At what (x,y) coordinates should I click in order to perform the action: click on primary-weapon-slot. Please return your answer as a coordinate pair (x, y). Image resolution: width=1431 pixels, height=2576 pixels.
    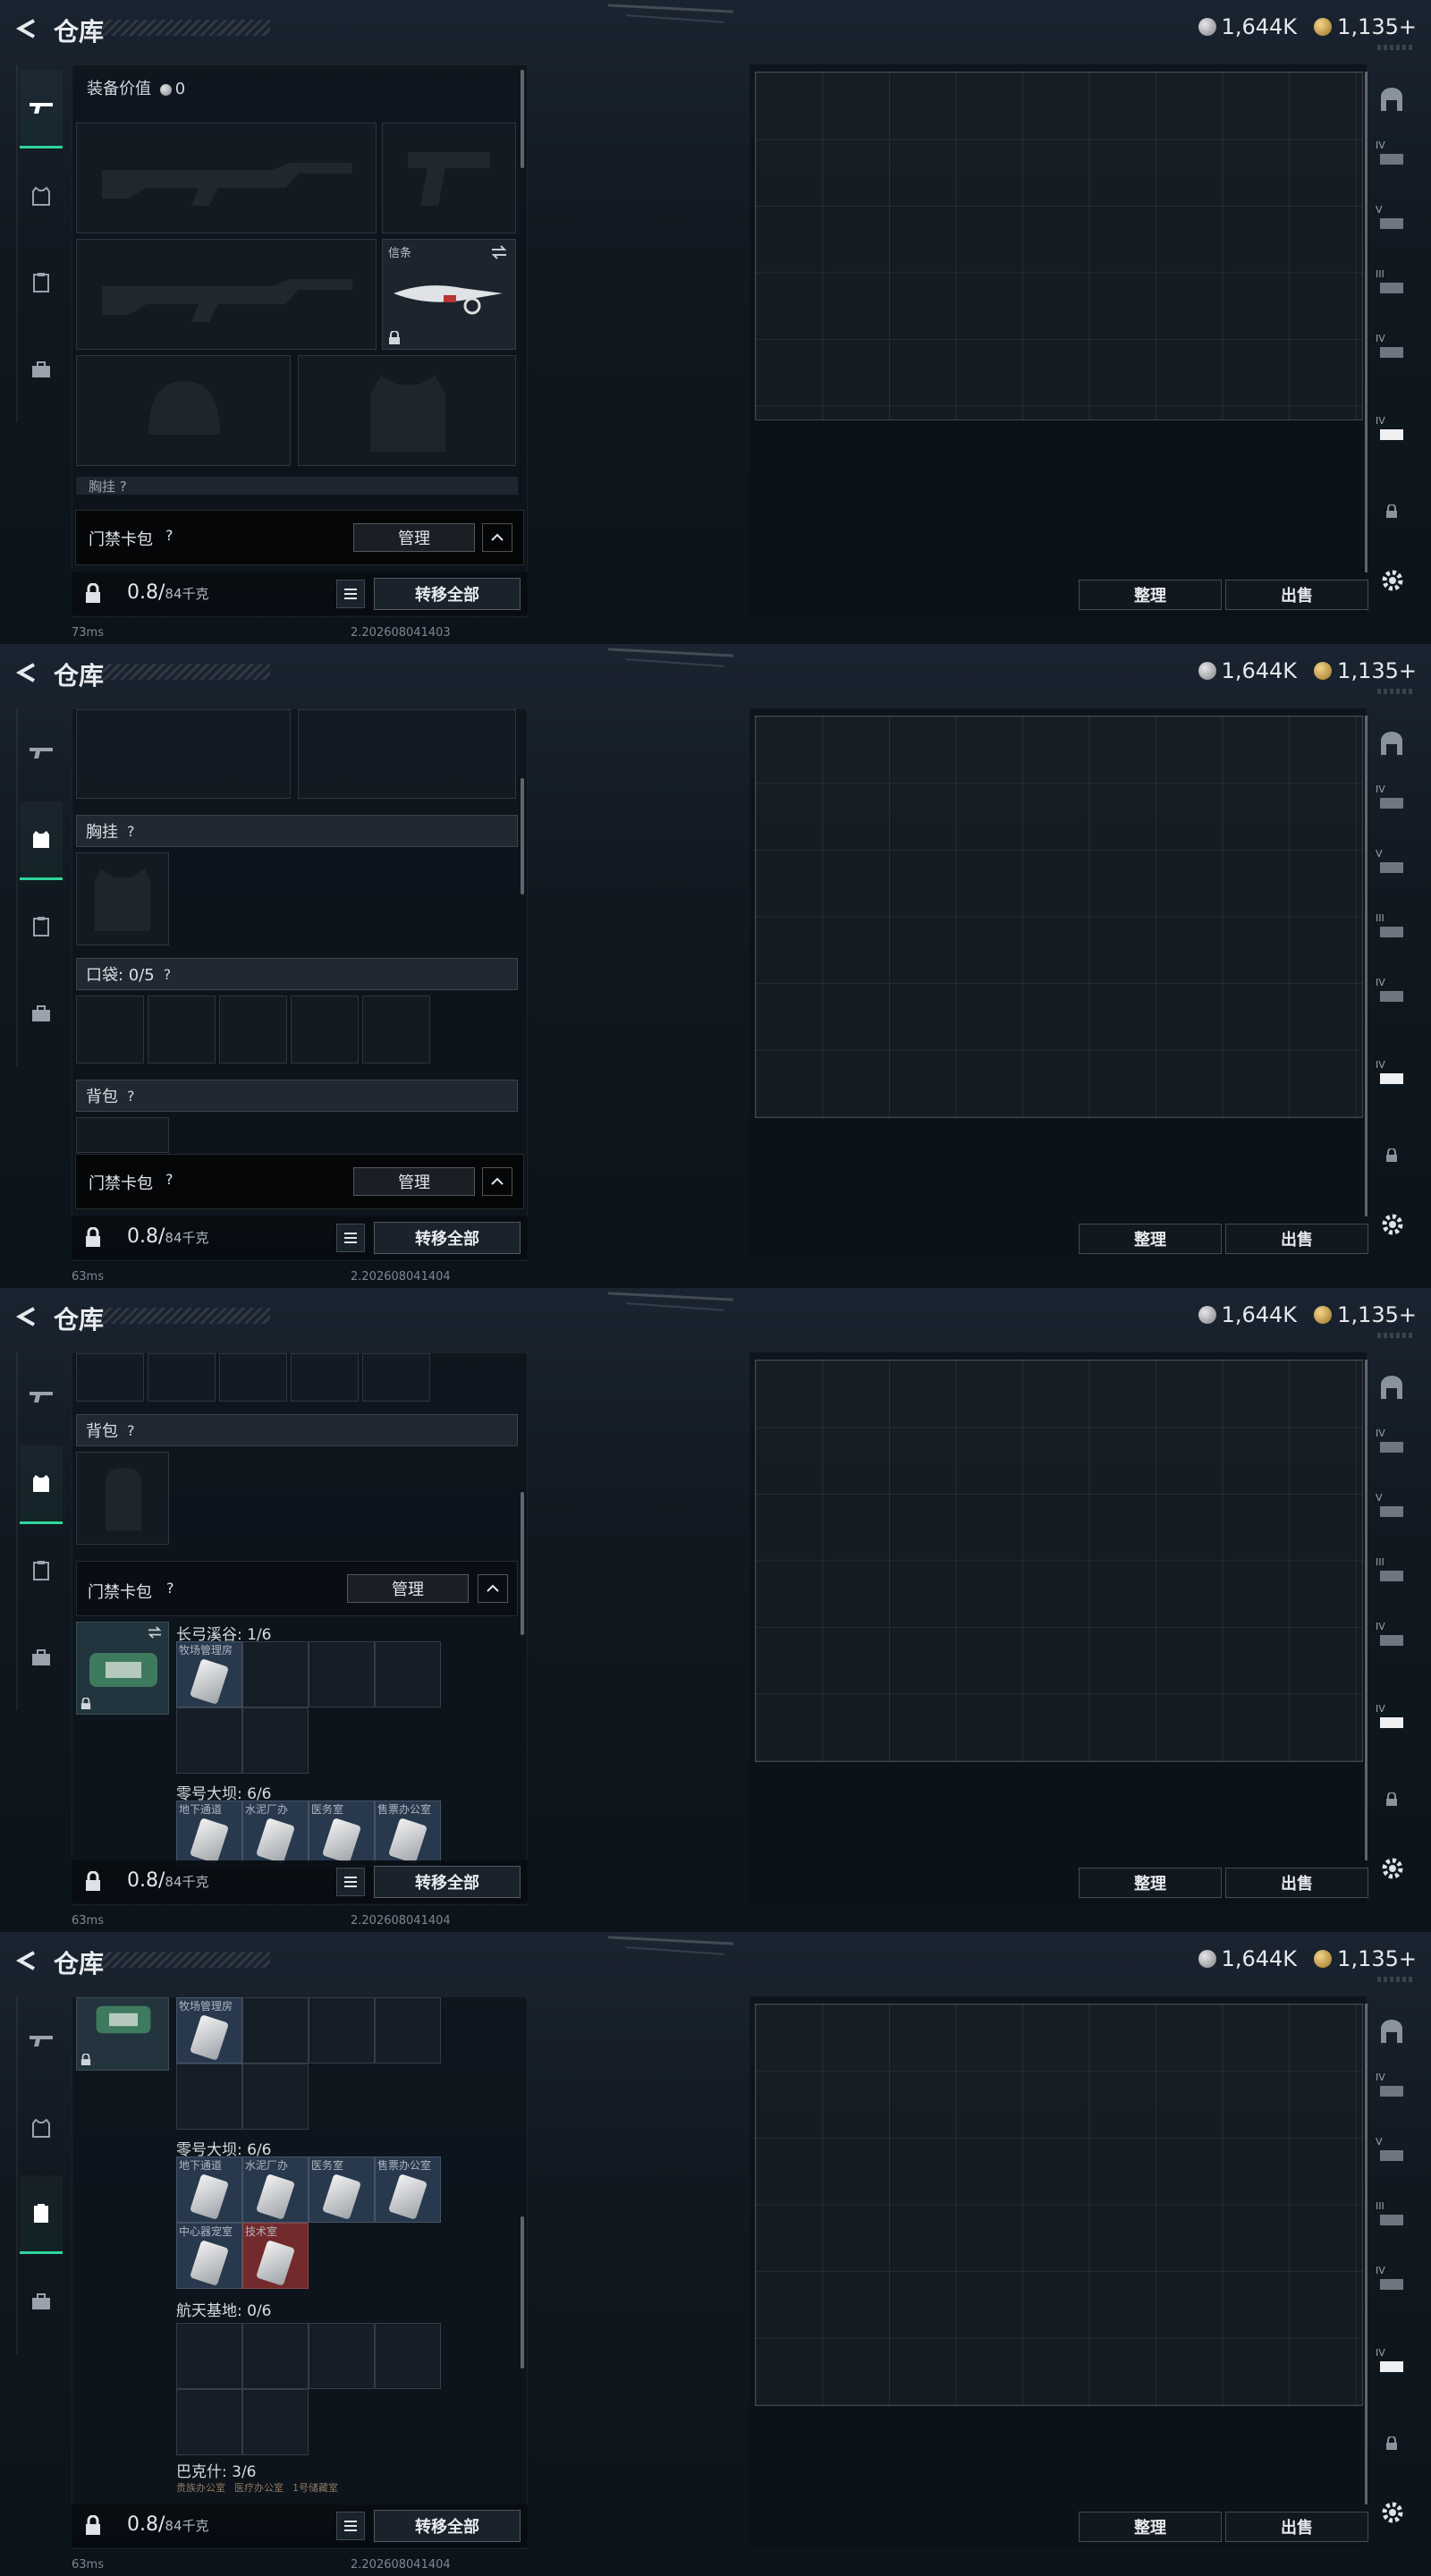
    Looking at the image, I should click on (227, 178).